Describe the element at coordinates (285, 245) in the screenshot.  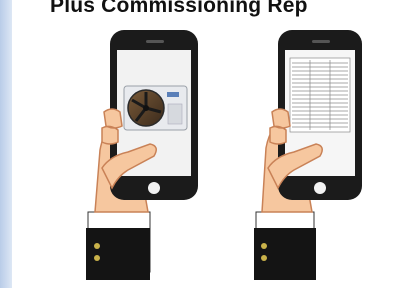
I see `right-sleeve` at that location.